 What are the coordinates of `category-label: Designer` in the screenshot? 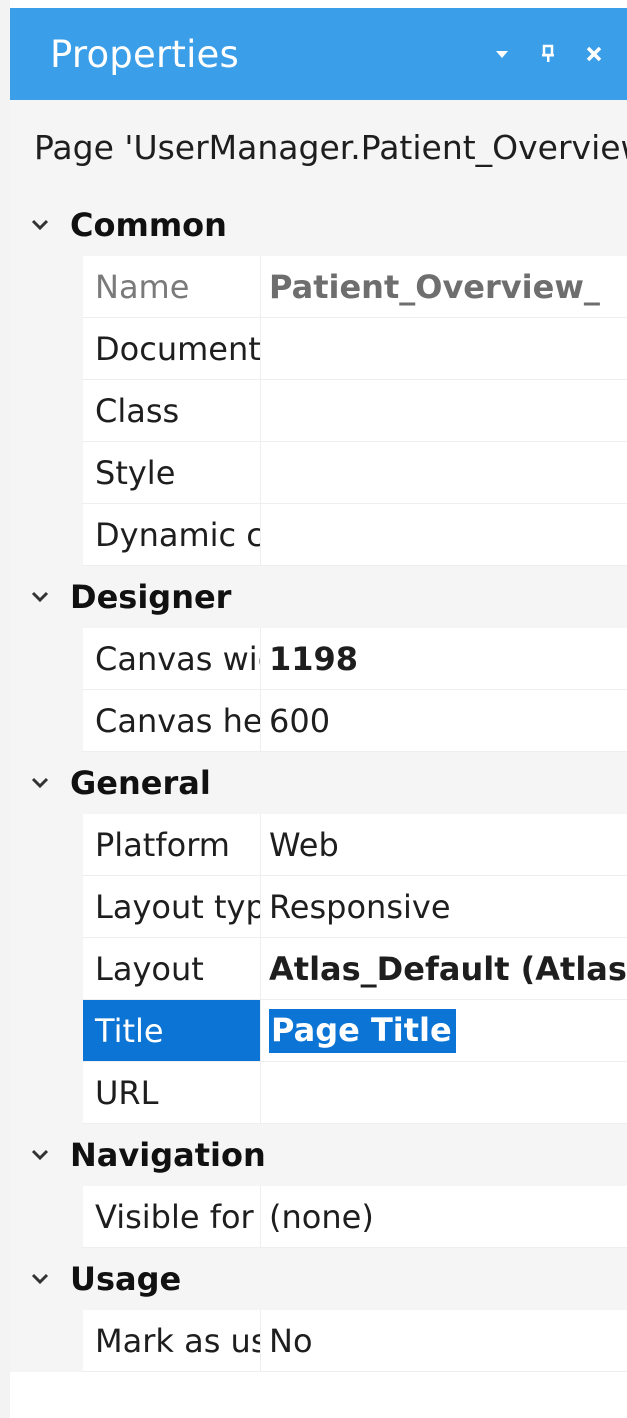 It's located at (151, 597).